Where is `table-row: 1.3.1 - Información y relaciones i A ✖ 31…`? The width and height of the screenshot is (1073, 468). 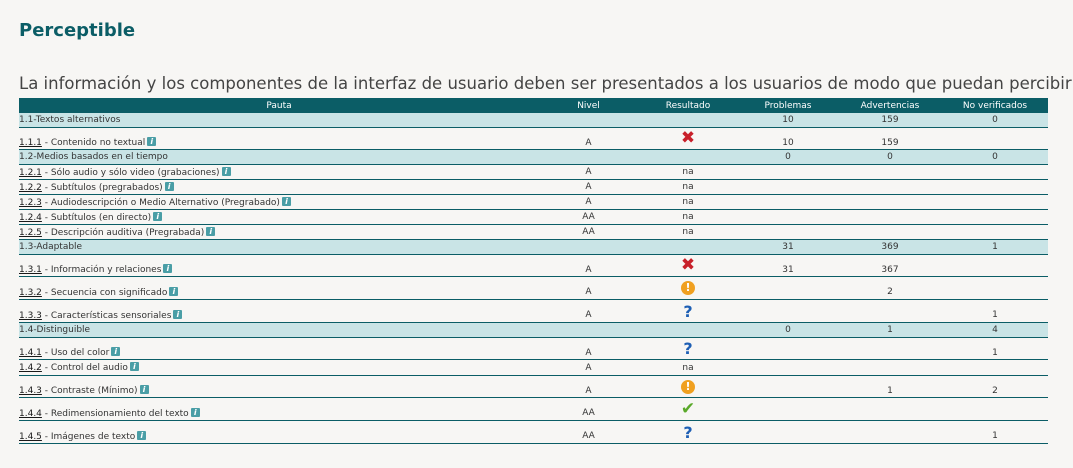
table-row: 1.3.1 - Información y relaciones i A ✖ 31… is located at coordinates (533, 265).